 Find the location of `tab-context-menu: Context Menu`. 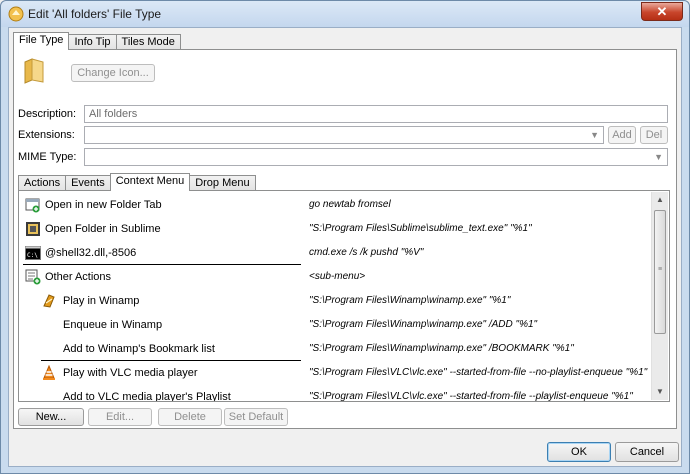

tab-context-menu: Context Menu is located at coordinates (150, 182).